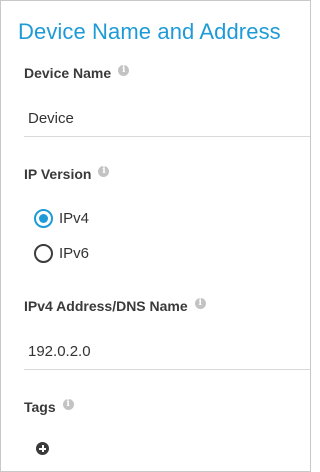 This screenshot has width=320, height=472. Describe the element at coordinates (43, 218) in the screenshot. I see `ipv4-radio-button` at that location.